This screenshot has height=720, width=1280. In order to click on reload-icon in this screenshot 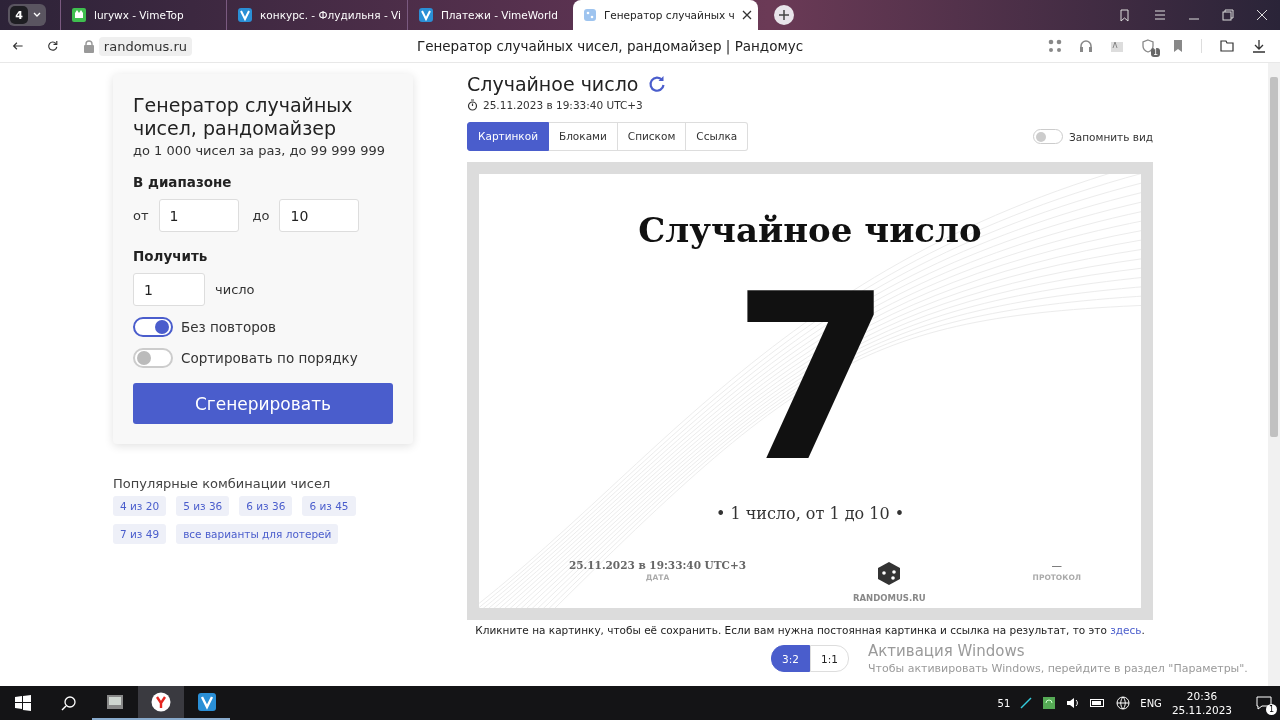, I will do `click(53, 46)`.